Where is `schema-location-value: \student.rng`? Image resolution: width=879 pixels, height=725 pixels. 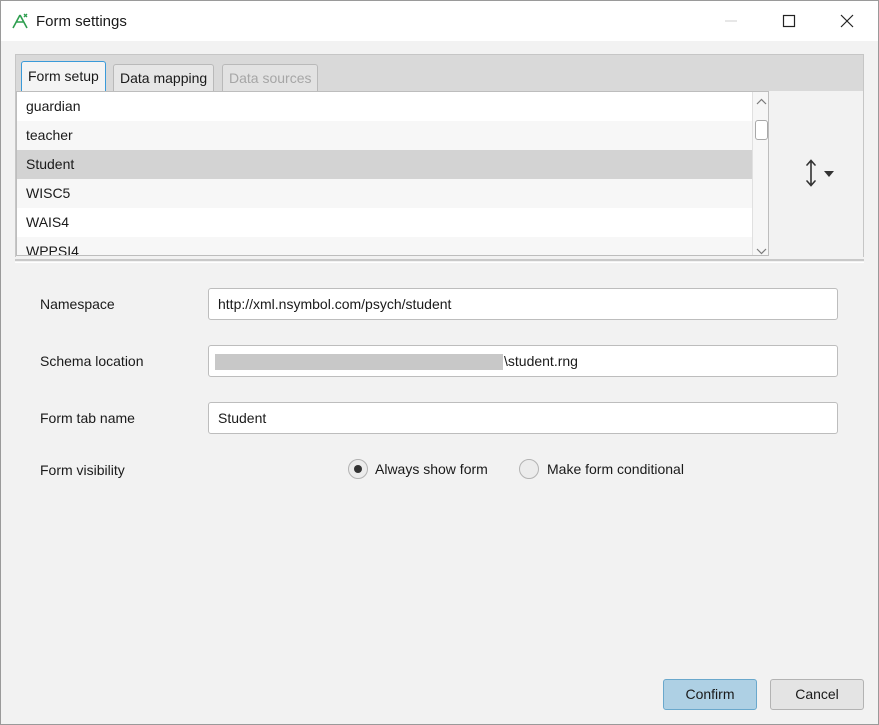 schema-location-value: \student.rng is located at coordinates (541, 361).